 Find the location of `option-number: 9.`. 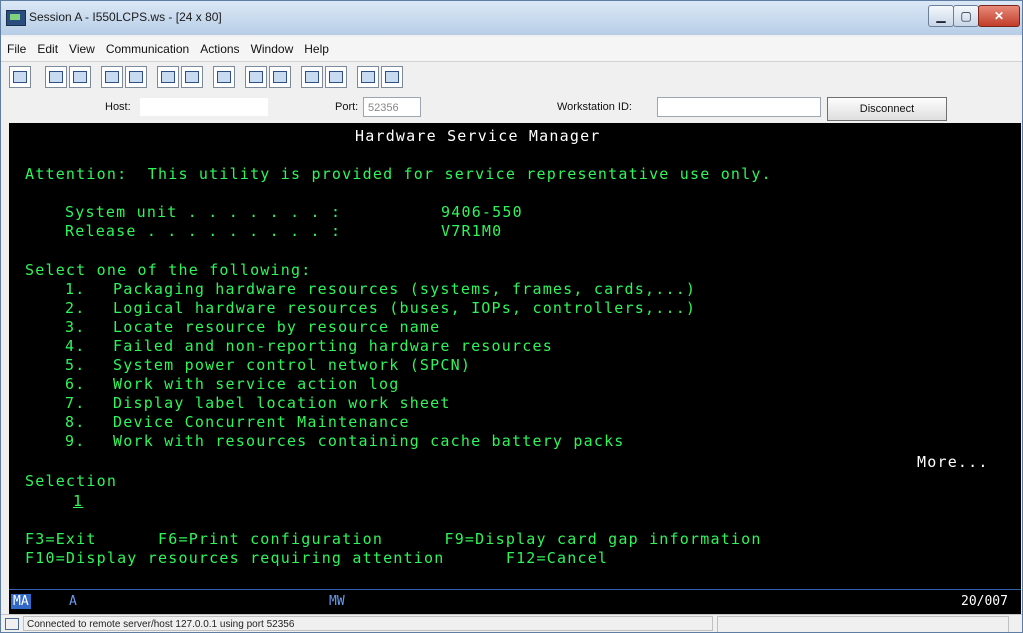

option-number: 9. is located at coordinates (75, 441).